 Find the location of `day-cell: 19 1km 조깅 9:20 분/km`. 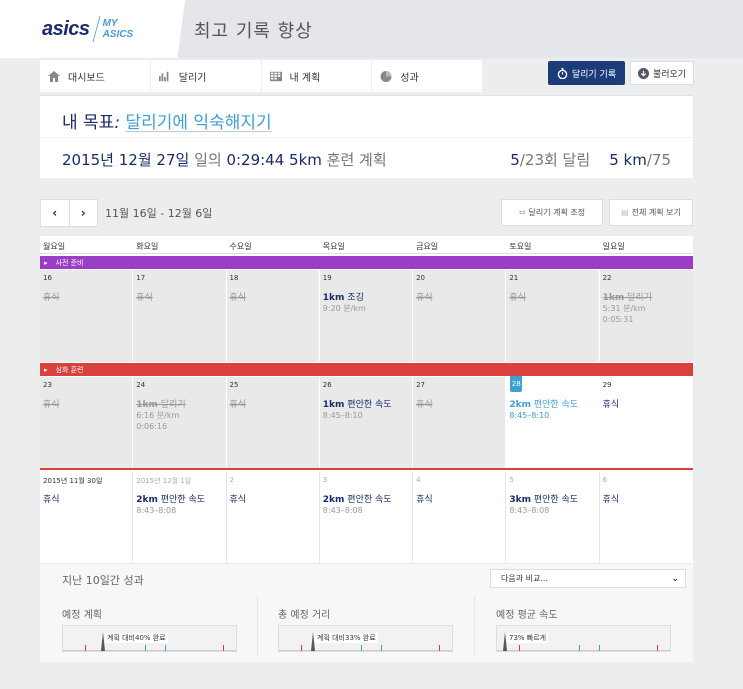

day-cell: 19 1km 조깅 9:20 분/km is located at coordinates (367, 316).